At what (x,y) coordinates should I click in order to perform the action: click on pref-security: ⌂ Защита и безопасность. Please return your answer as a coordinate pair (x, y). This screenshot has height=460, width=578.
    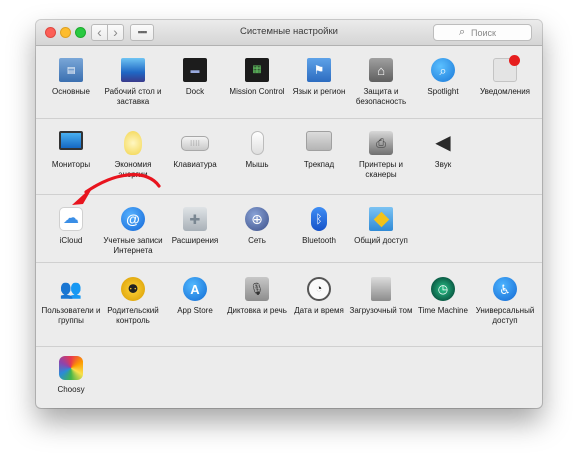
    Looking at the image, I should click on (381, 82).